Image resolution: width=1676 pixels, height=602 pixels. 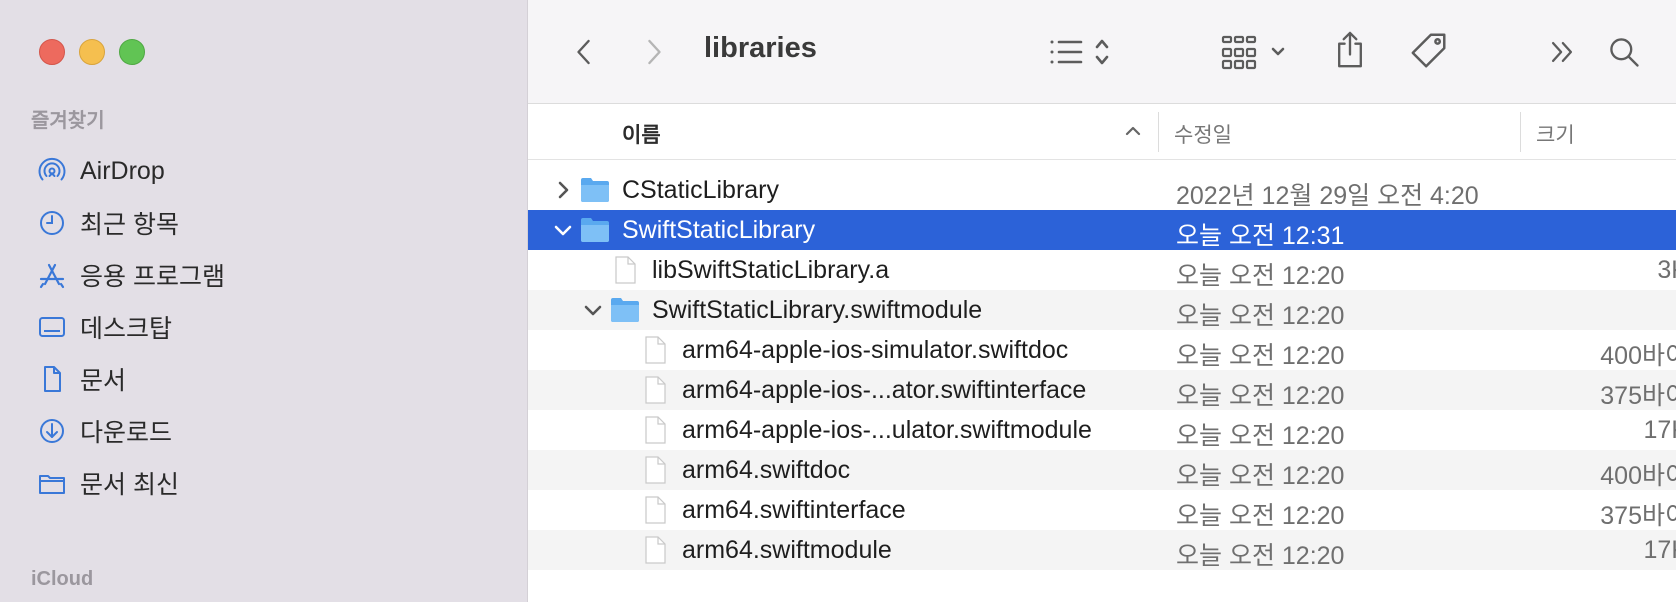 I want to click on minimize-window-button, so click(x=92, y=52).